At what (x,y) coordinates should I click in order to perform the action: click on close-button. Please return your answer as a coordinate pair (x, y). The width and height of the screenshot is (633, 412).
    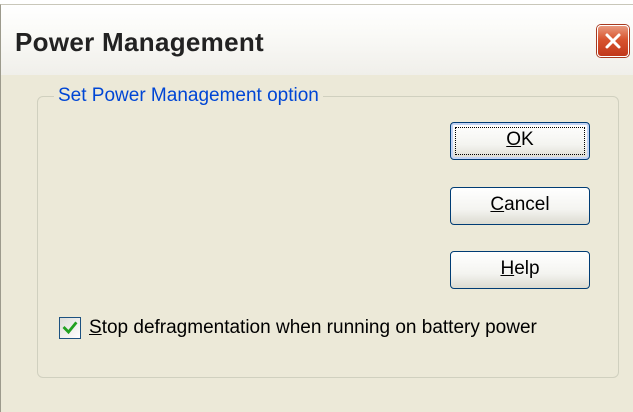
    Looking at the image, I should click on (613, 41).